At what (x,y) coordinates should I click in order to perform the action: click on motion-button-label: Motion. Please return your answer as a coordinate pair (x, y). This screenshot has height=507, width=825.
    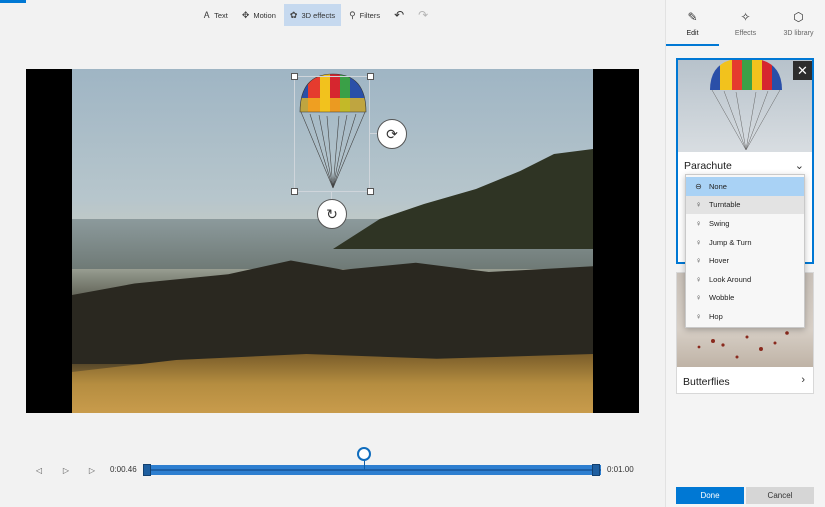
    Looking at the image, I should click on (264, 15).